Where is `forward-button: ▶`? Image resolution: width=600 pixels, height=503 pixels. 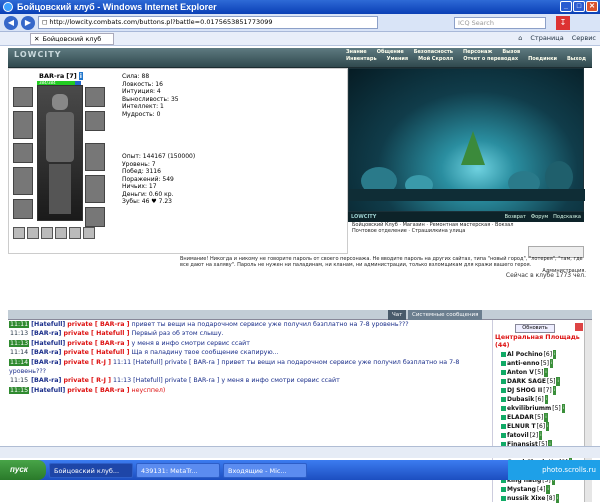 forward-button: ▶ is located at coordinates (28, 22).